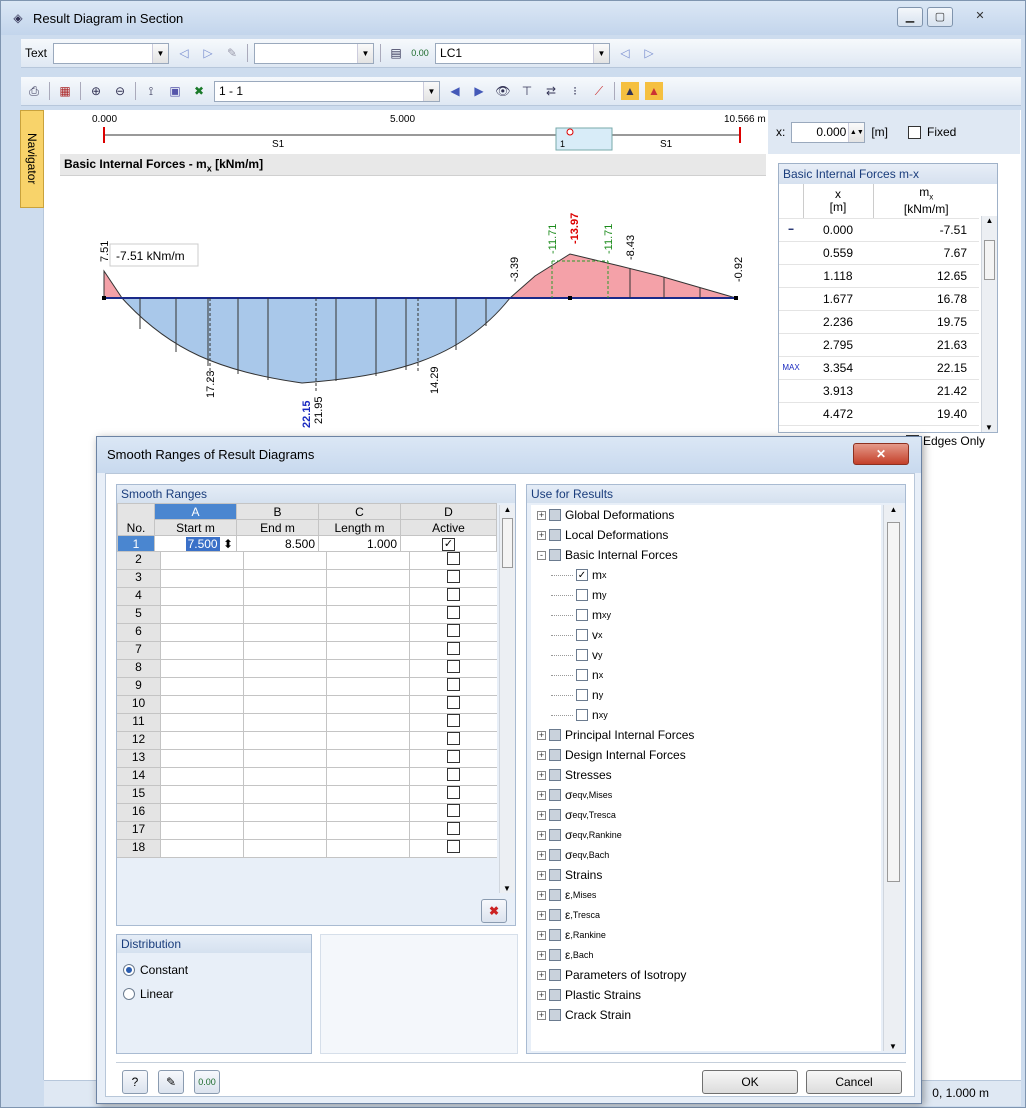 This screenshot has width=1026, height=1108. What do you see at coordinates (709, 555) in the screenshot?
I see `tree-item: - Basic Internal Forces` at bounding box center [709, 555].